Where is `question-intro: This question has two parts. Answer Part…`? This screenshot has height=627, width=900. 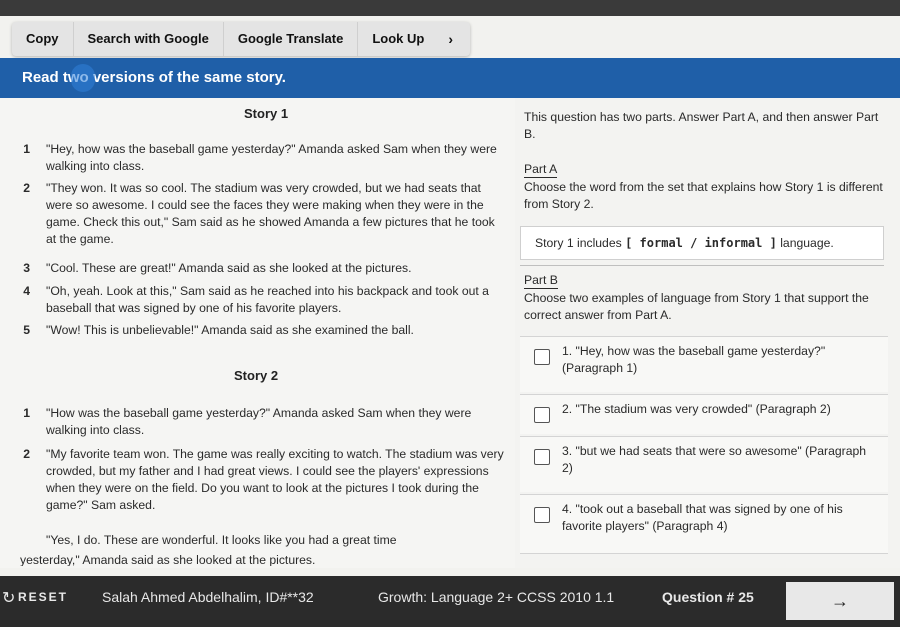 question-intro: This question has two parts. Answer Part… is located at coordinates (701, 125).